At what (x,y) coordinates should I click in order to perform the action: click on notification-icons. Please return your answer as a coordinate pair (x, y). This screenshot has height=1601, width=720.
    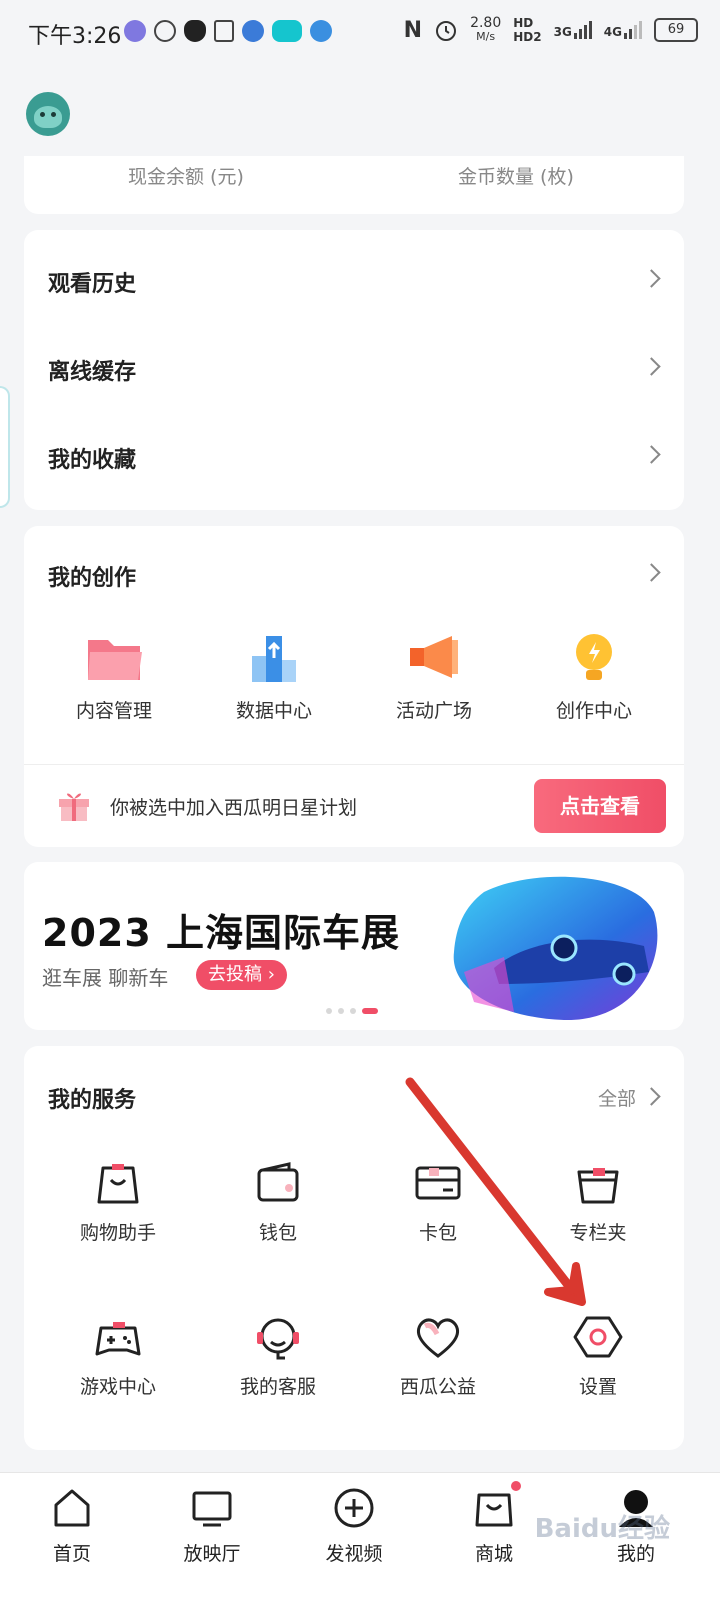
    Looking at the image, I should click on (228, 31).